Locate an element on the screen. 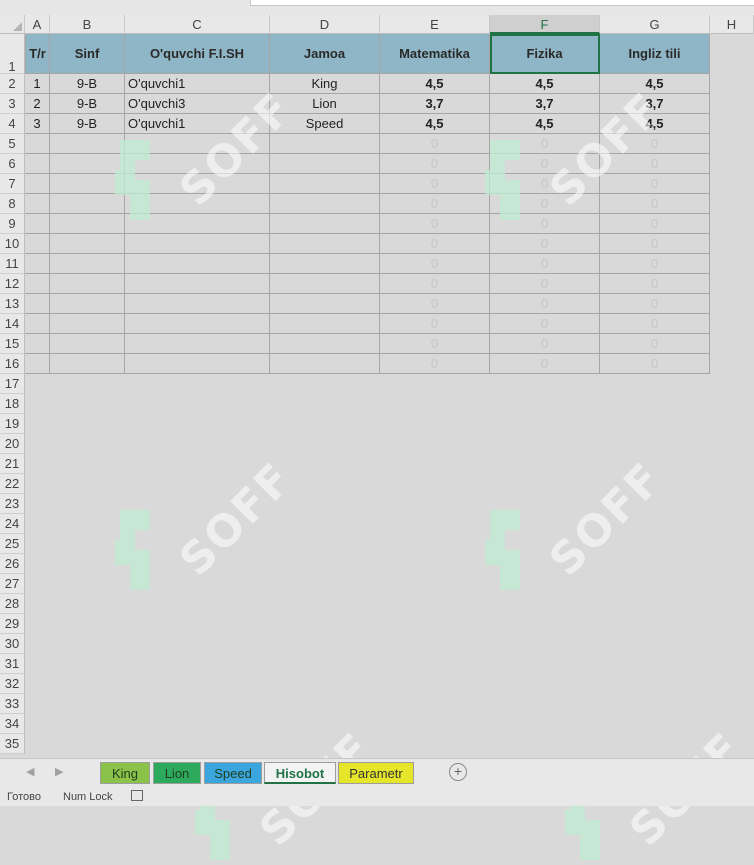 This screenshot has width=754, height=865. cell-matematika: 4,5 is located at coordinates (435, 84).